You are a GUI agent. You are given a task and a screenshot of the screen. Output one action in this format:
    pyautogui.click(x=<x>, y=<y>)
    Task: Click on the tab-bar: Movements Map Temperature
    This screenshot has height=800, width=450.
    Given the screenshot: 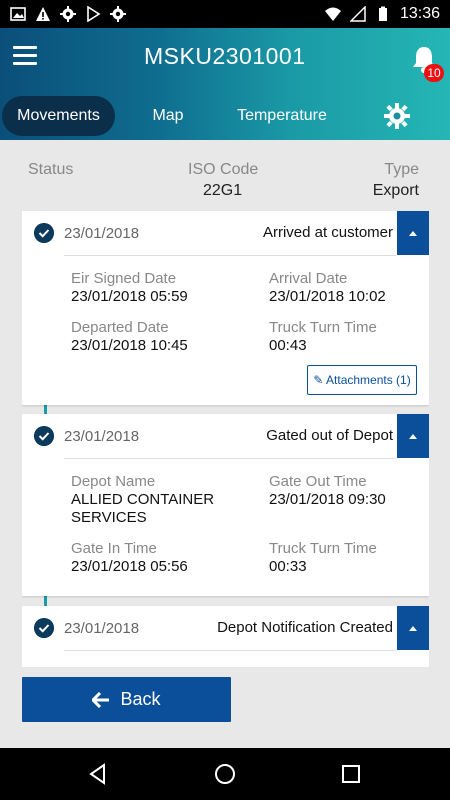 What is the action you would take?
    pyautogui.click(x=225, y=116)
    